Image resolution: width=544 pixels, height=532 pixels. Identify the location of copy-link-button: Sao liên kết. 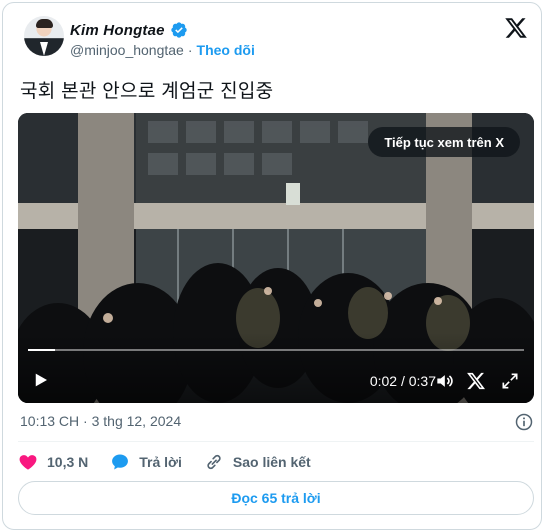
(257, 462).